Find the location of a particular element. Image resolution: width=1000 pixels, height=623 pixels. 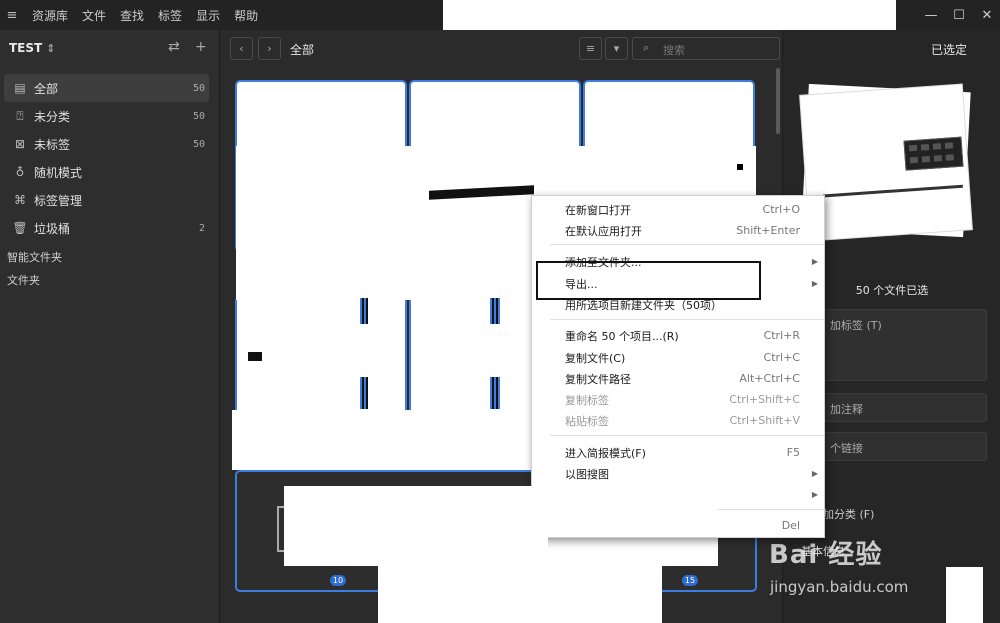

menu-item-label: 在默认应用打开 is located at coordinates (603, 231).